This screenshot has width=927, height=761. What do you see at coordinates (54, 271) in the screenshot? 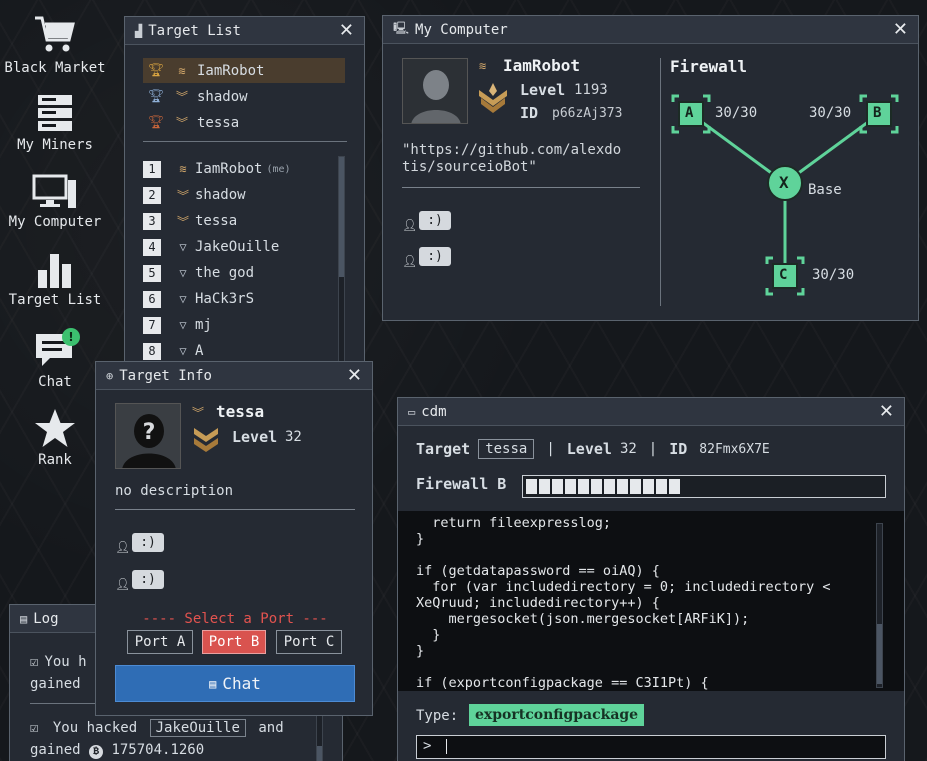
I see `bar-chart-icon` at bounding box center [54, 271].